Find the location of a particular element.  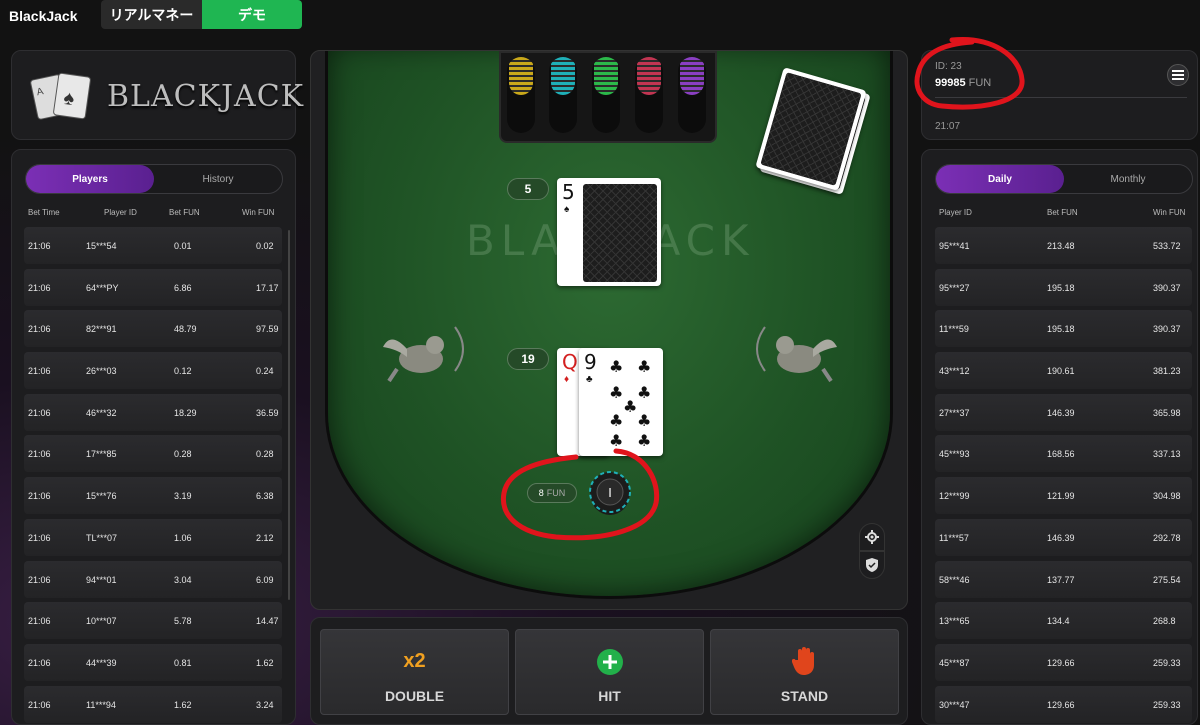

balance-unit: FUN is located at coordinates (980, 83).